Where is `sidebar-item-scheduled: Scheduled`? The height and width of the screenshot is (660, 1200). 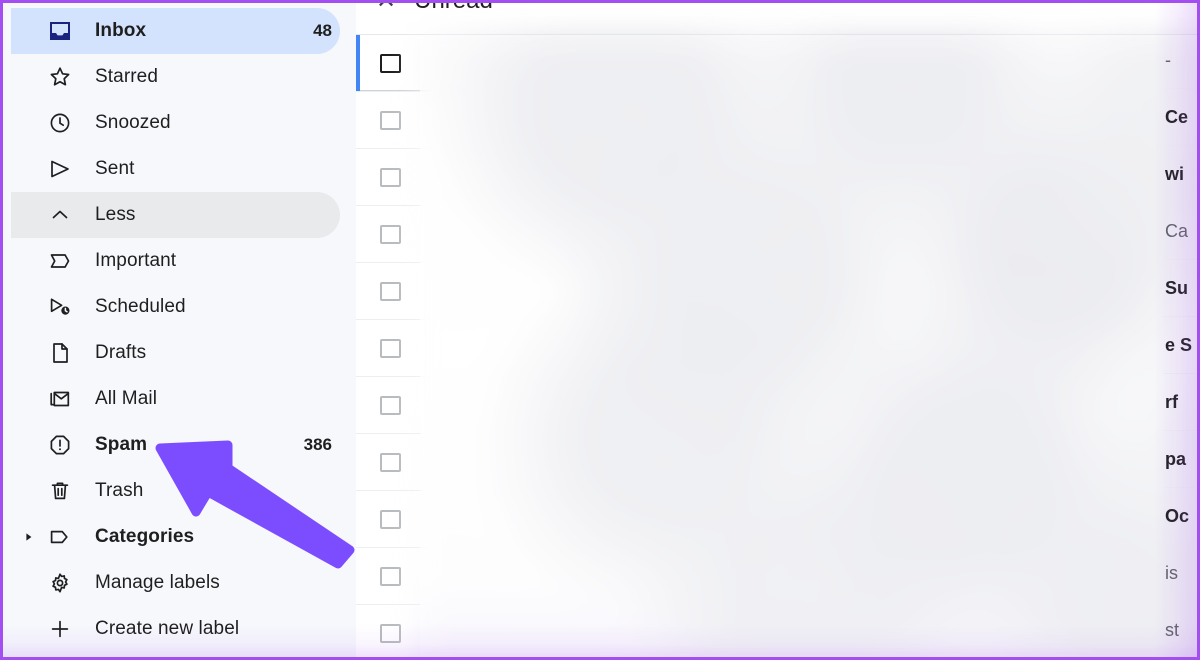
sidebar-item-scheduled: Scheduled is located at coordinates (175, 307).